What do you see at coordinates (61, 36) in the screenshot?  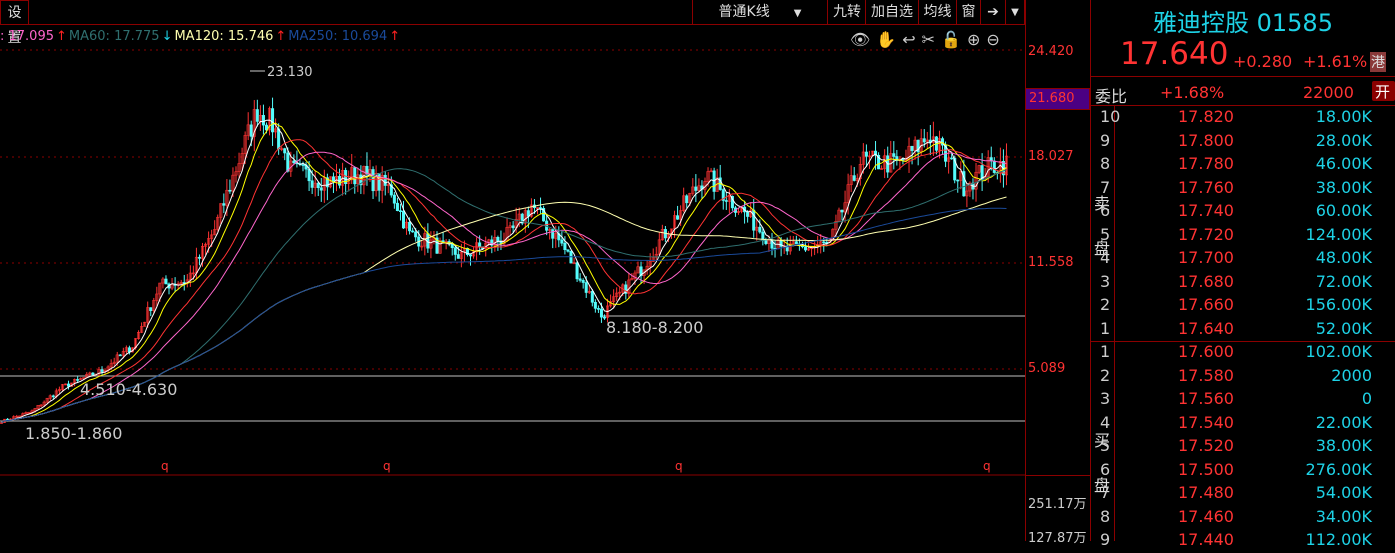 I see `trend-arrow-icon: ↑` at bounding box center [61, 36].